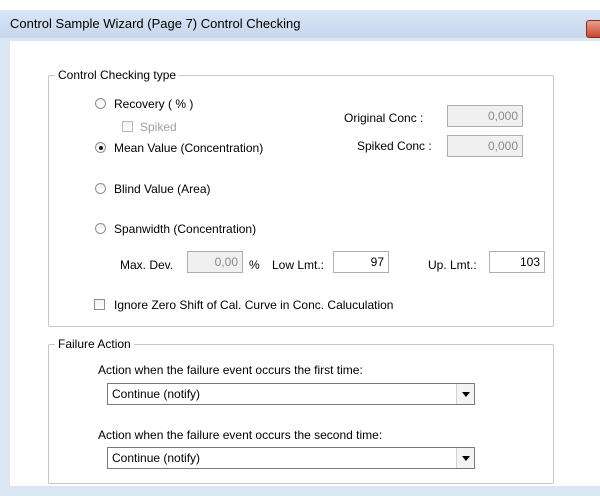 The height and width of the screenshot is (496, 600). What do you see at coordinates (291, 394) in the screenshot?
I see `first-failure-select: Continue (notify)` at bounding box center [291, 394].